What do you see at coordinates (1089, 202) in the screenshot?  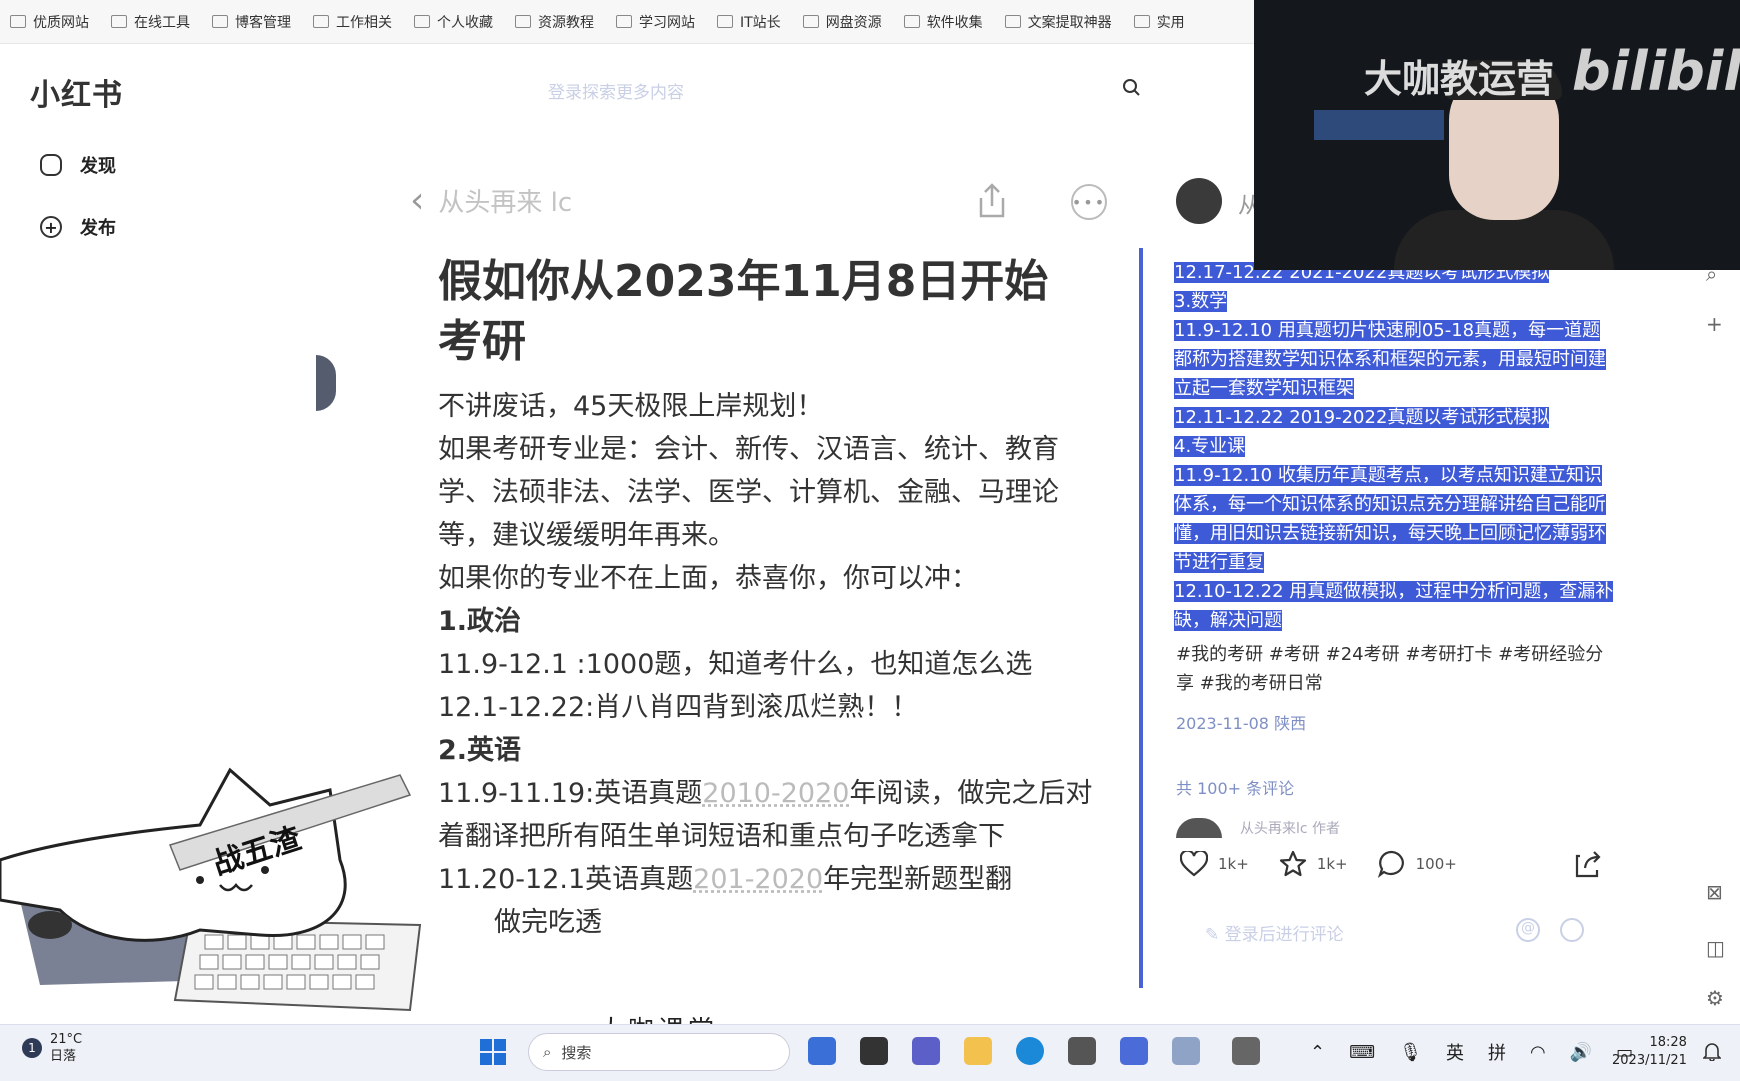 I see `more-icon: •••` at bounding box center [1089, 202].